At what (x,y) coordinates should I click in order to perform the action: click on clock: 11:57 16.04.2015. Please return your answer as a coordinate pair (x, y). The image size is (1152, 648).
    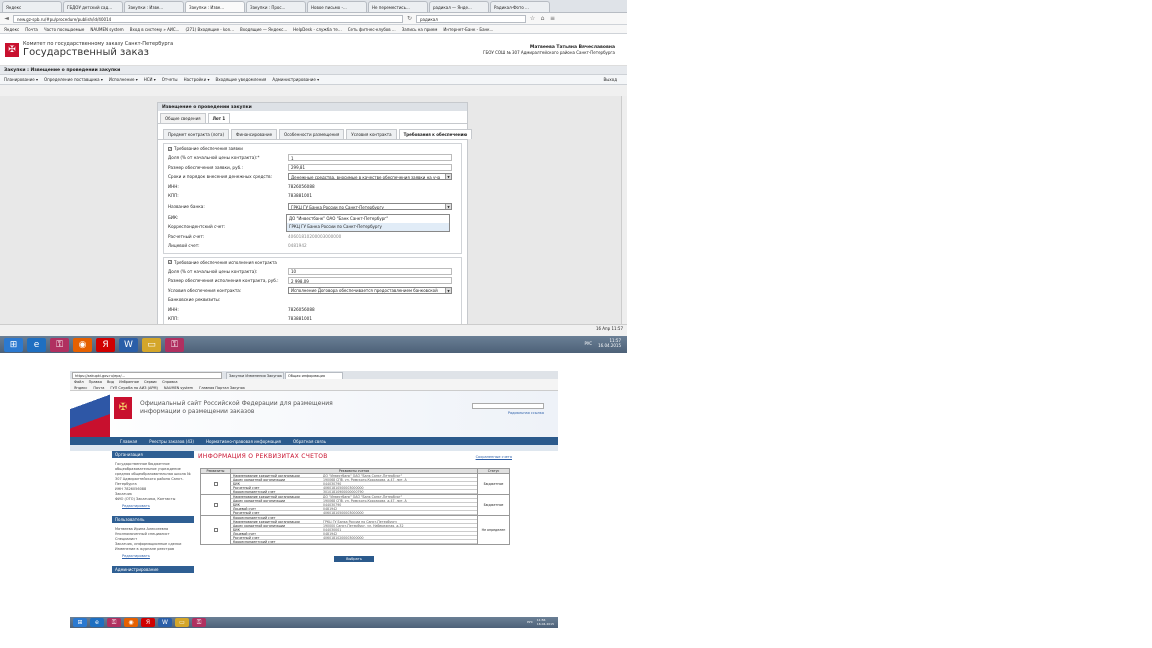
    Looking at the image, I should click on (609, 343).